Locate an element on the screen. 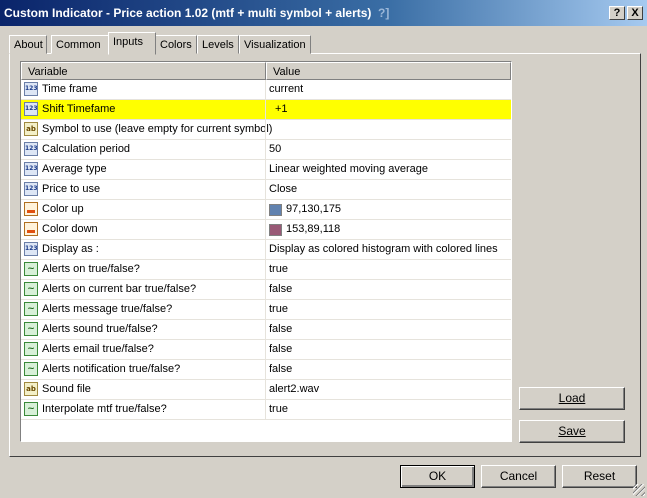  close-button: X is located at coordinates (635, 13).